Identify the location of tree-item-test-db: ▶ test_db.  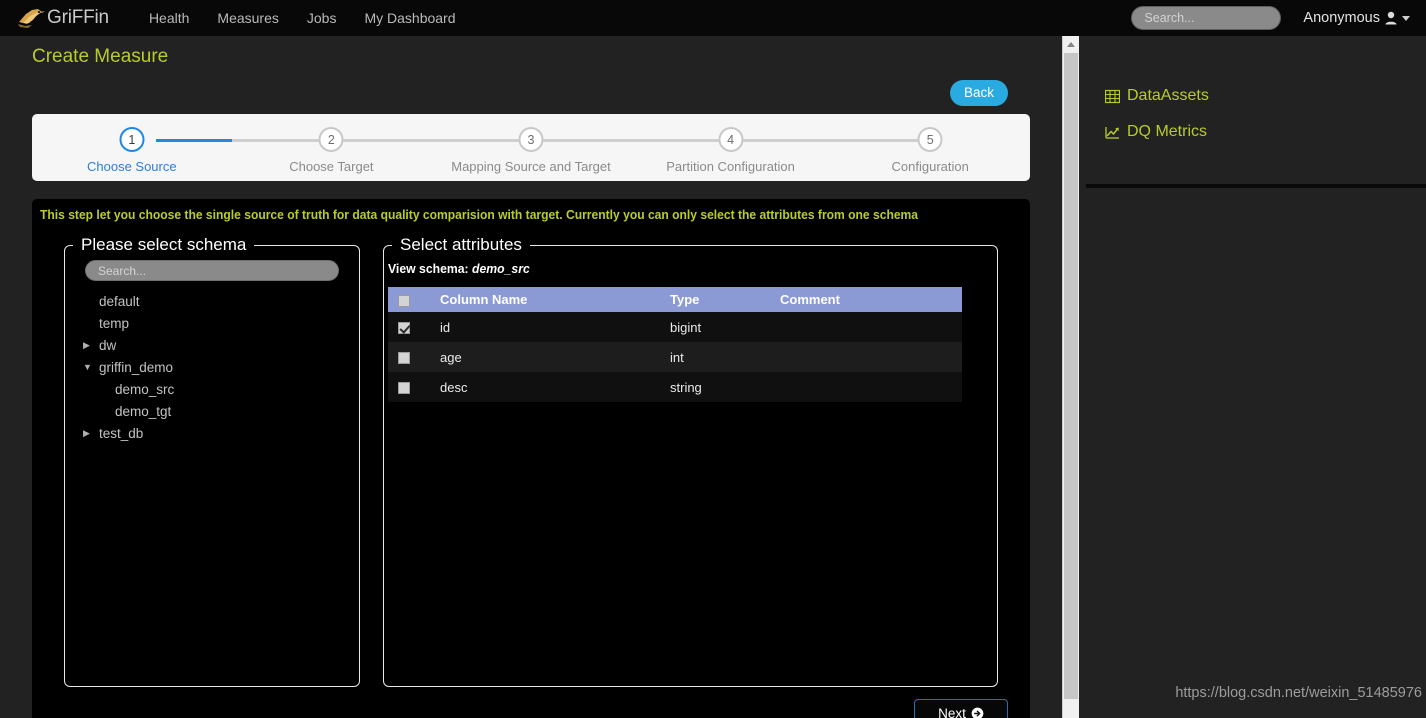
(221, 433).